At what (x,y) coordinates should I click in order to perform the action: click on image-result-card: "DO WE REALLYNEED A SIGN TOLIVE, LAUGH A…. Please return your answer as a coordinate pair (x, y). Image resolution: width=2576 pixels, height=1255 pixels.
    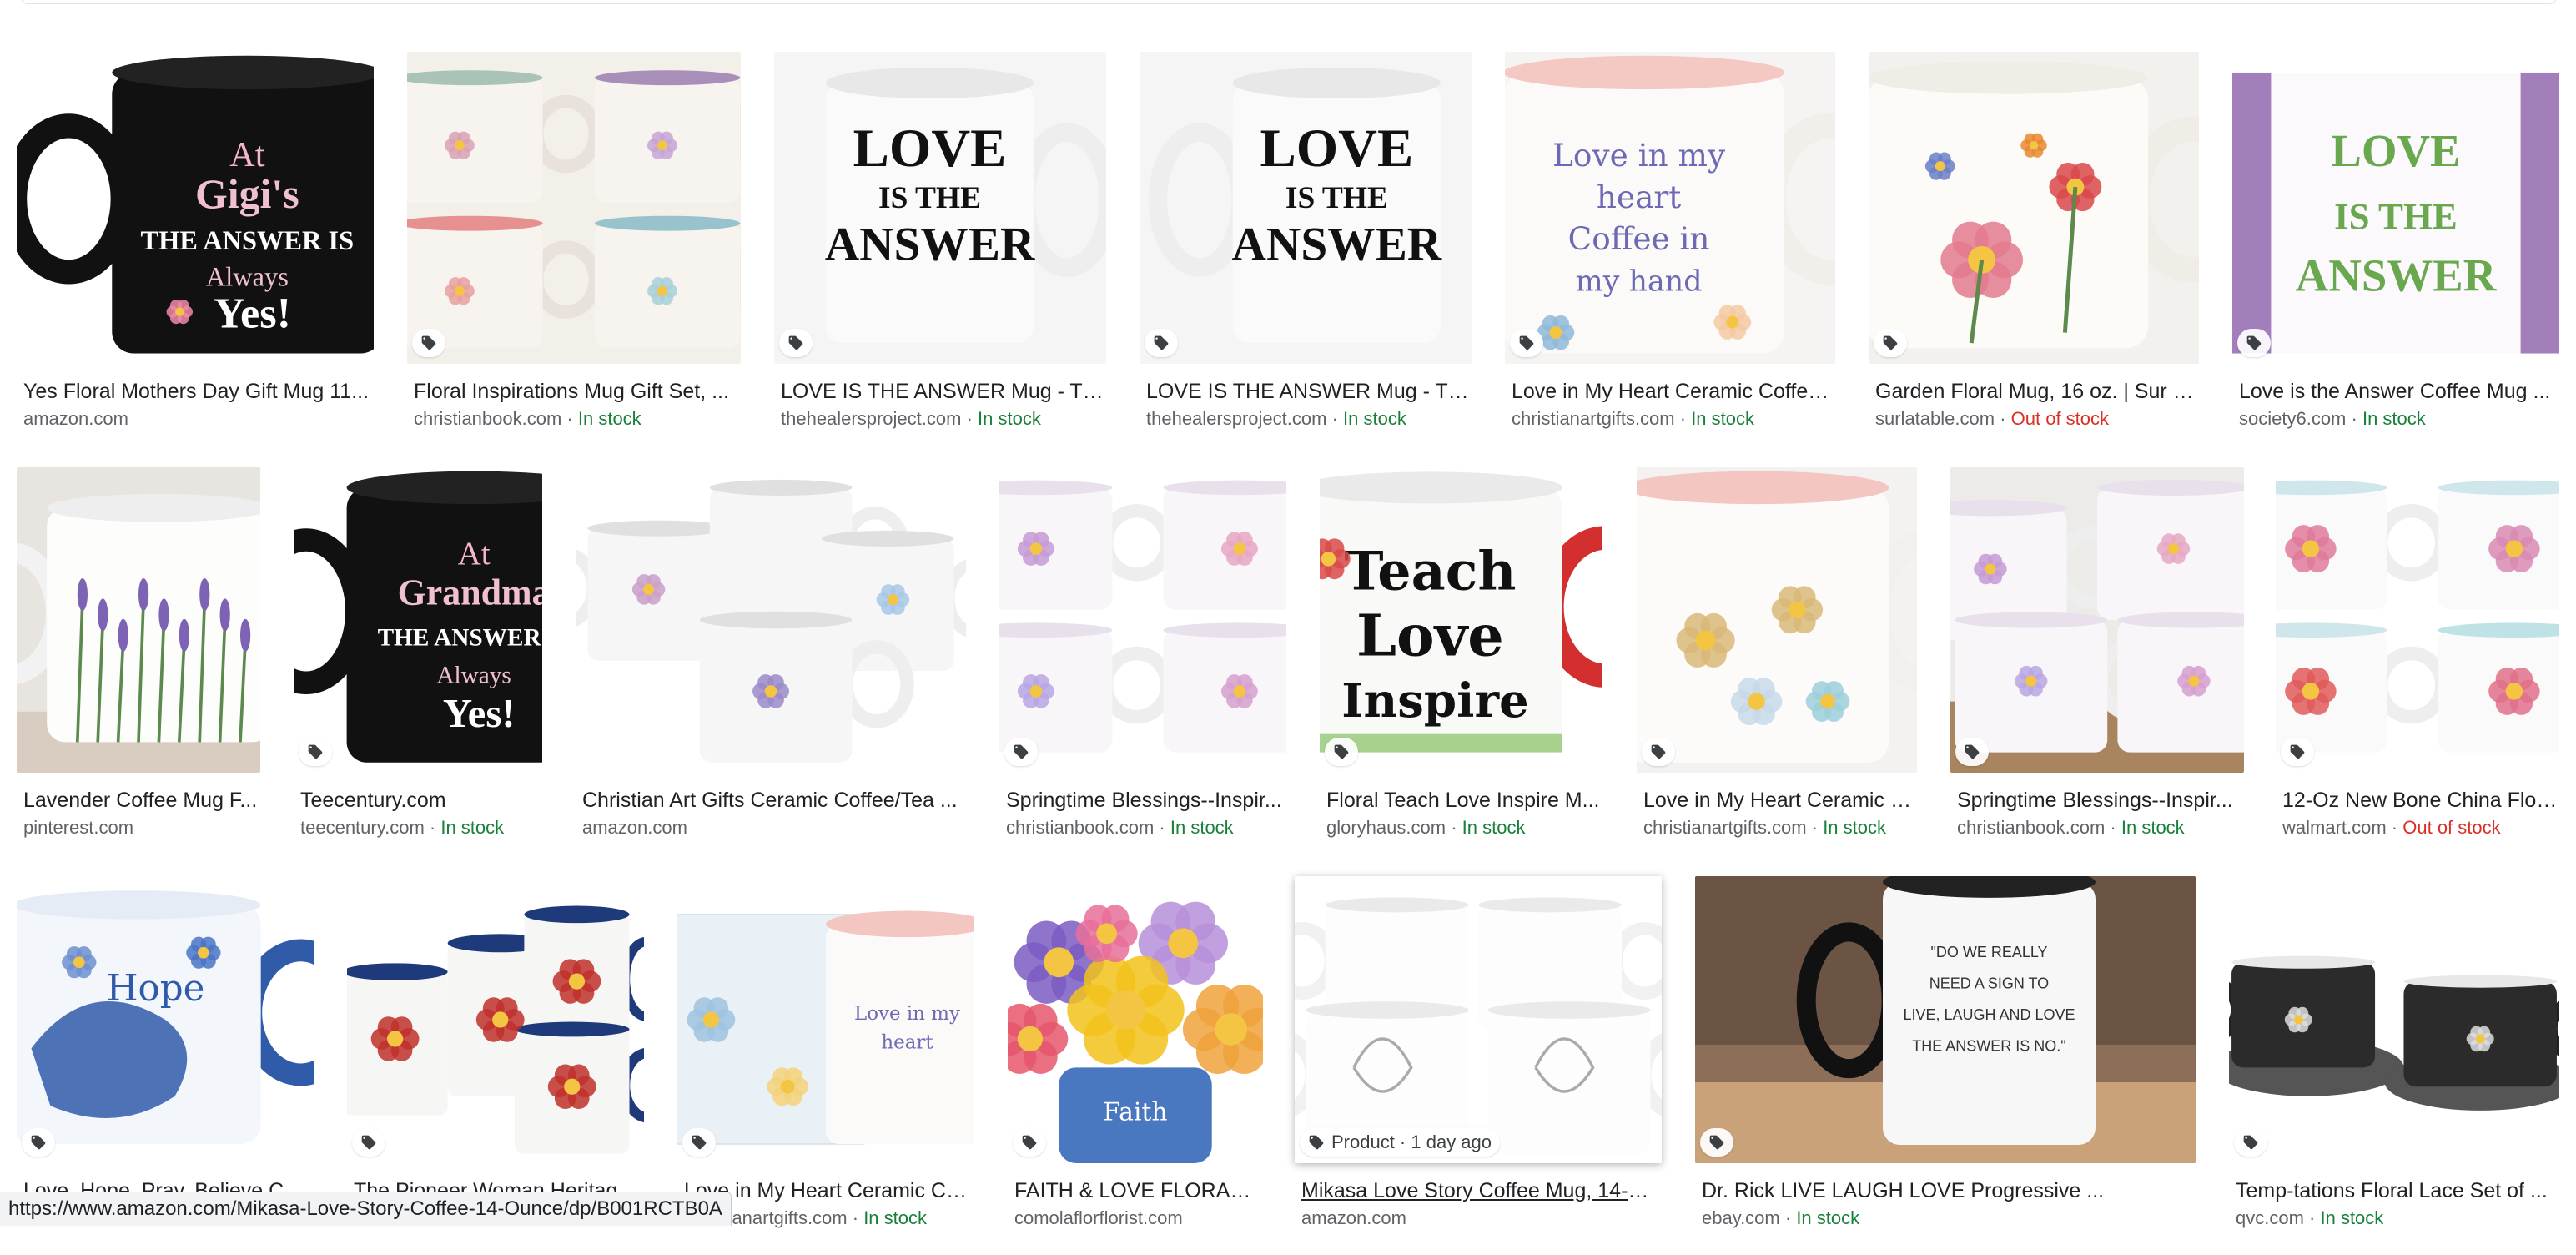
    Looking at the image, I should click on (1945, 1065).